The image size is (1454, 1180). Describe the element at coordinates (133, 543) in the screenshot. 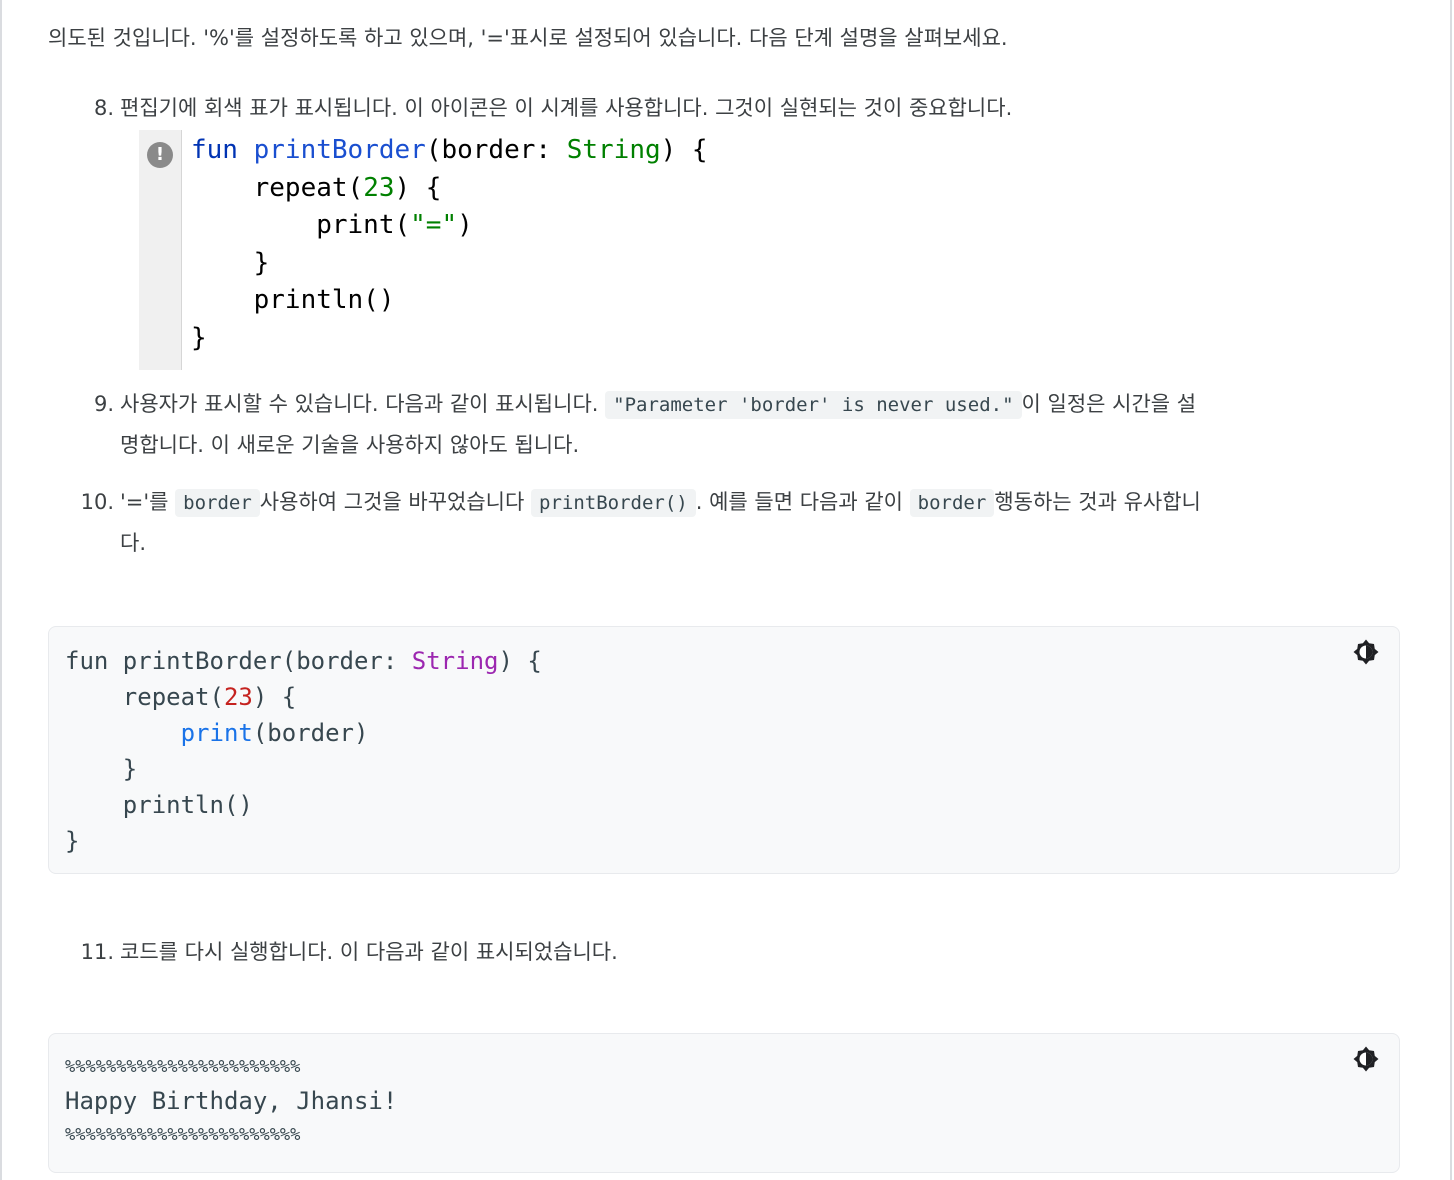

I see `step-text: 다.` at that location.